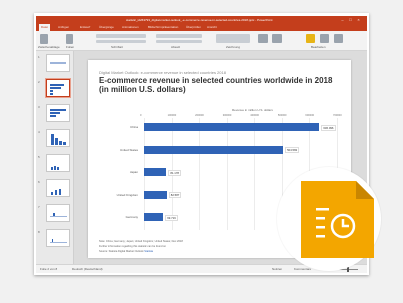  I want to click on find-icon, so click(310, 38).